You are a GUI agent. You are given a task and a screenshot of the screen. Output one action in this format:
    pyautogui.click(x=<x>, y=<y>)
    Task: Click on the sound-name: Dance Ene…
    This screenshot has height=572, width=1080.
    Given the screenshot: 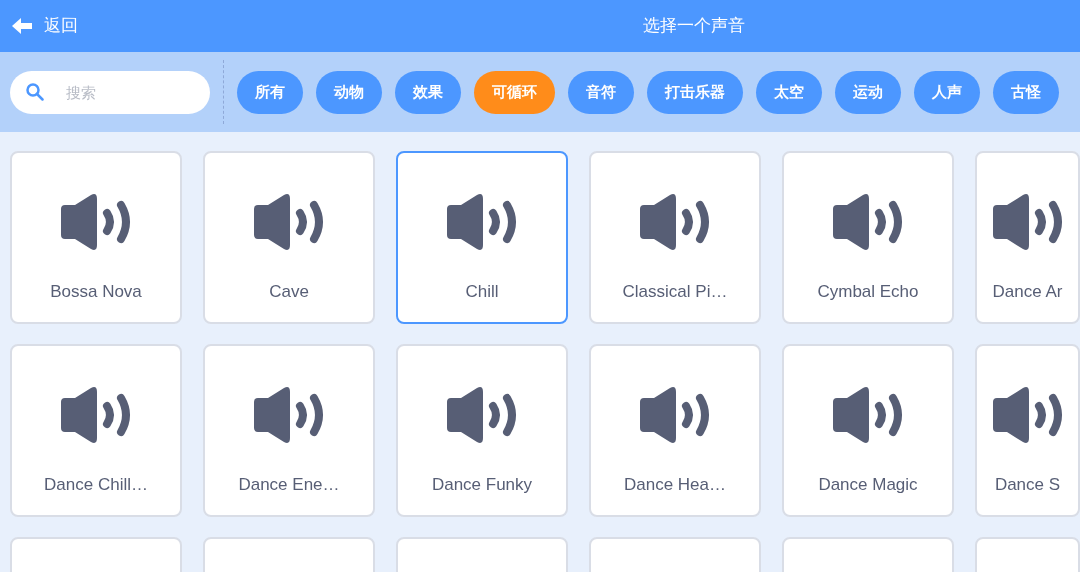 What is the action you would take?
    pyautogui.click(x=289, y=485)
    